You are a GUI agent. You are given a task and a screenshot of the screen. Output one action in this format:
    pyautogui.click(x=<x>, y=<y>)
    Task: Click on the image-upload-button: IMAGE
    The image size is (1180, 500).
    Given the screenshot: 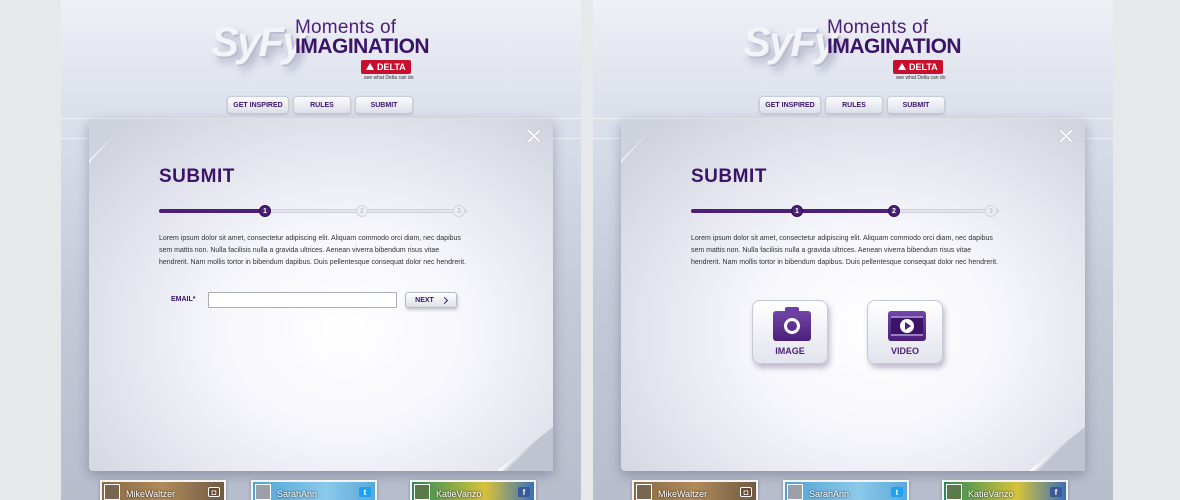 What is the action you would take?
    pyautogui.click(x=790, y=332)
    